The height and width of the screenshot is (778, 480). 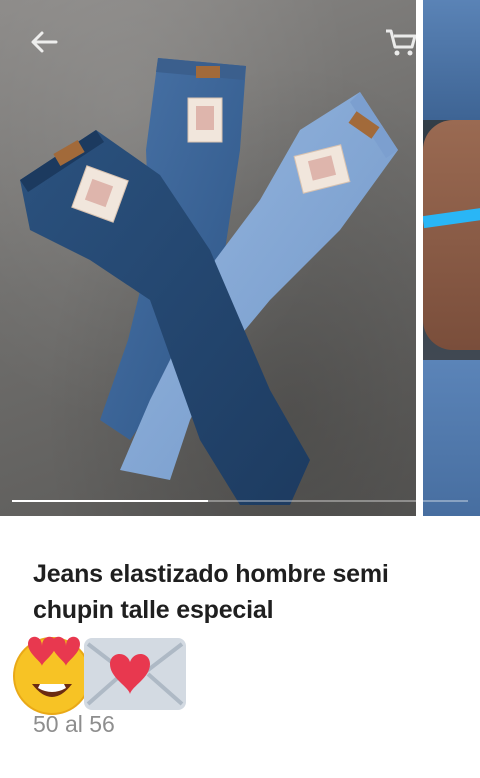 I want to click on carousel-progress-track, so click(x=240, y=501).